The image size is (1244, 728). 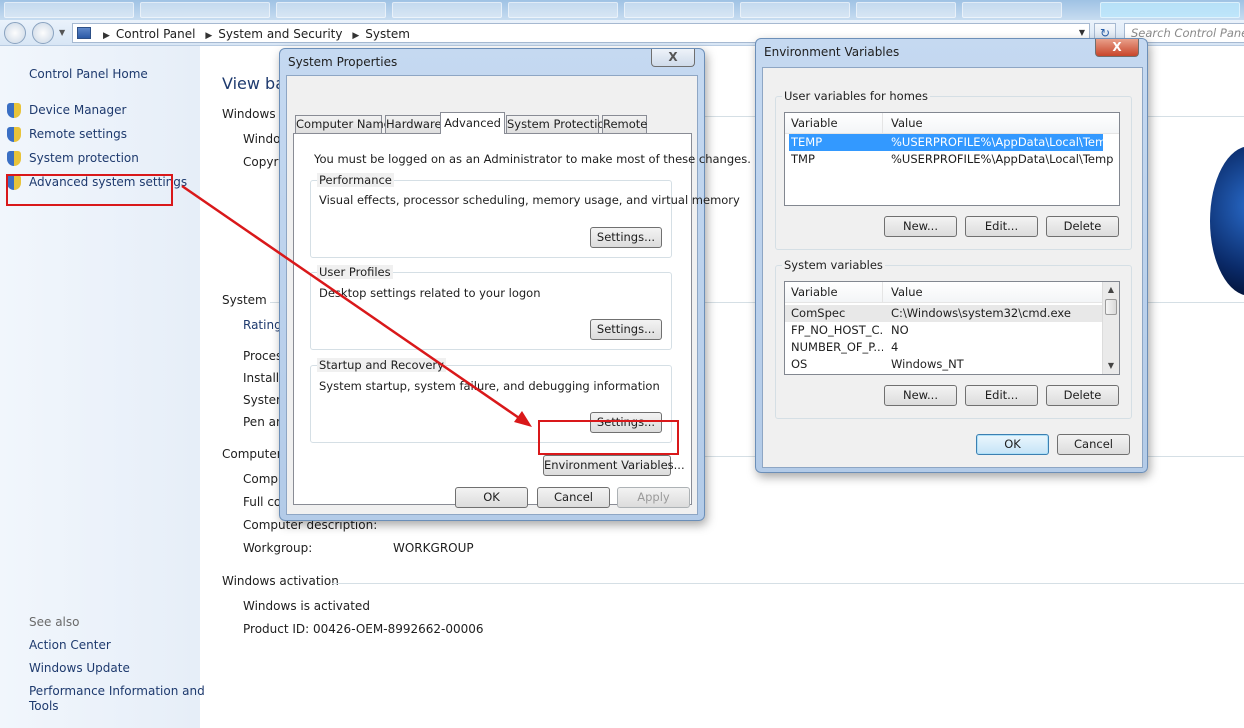 What do you see at coordinates (43, 33) in the screenshot?
I see `forward-button` at bounding box center [43, 33].